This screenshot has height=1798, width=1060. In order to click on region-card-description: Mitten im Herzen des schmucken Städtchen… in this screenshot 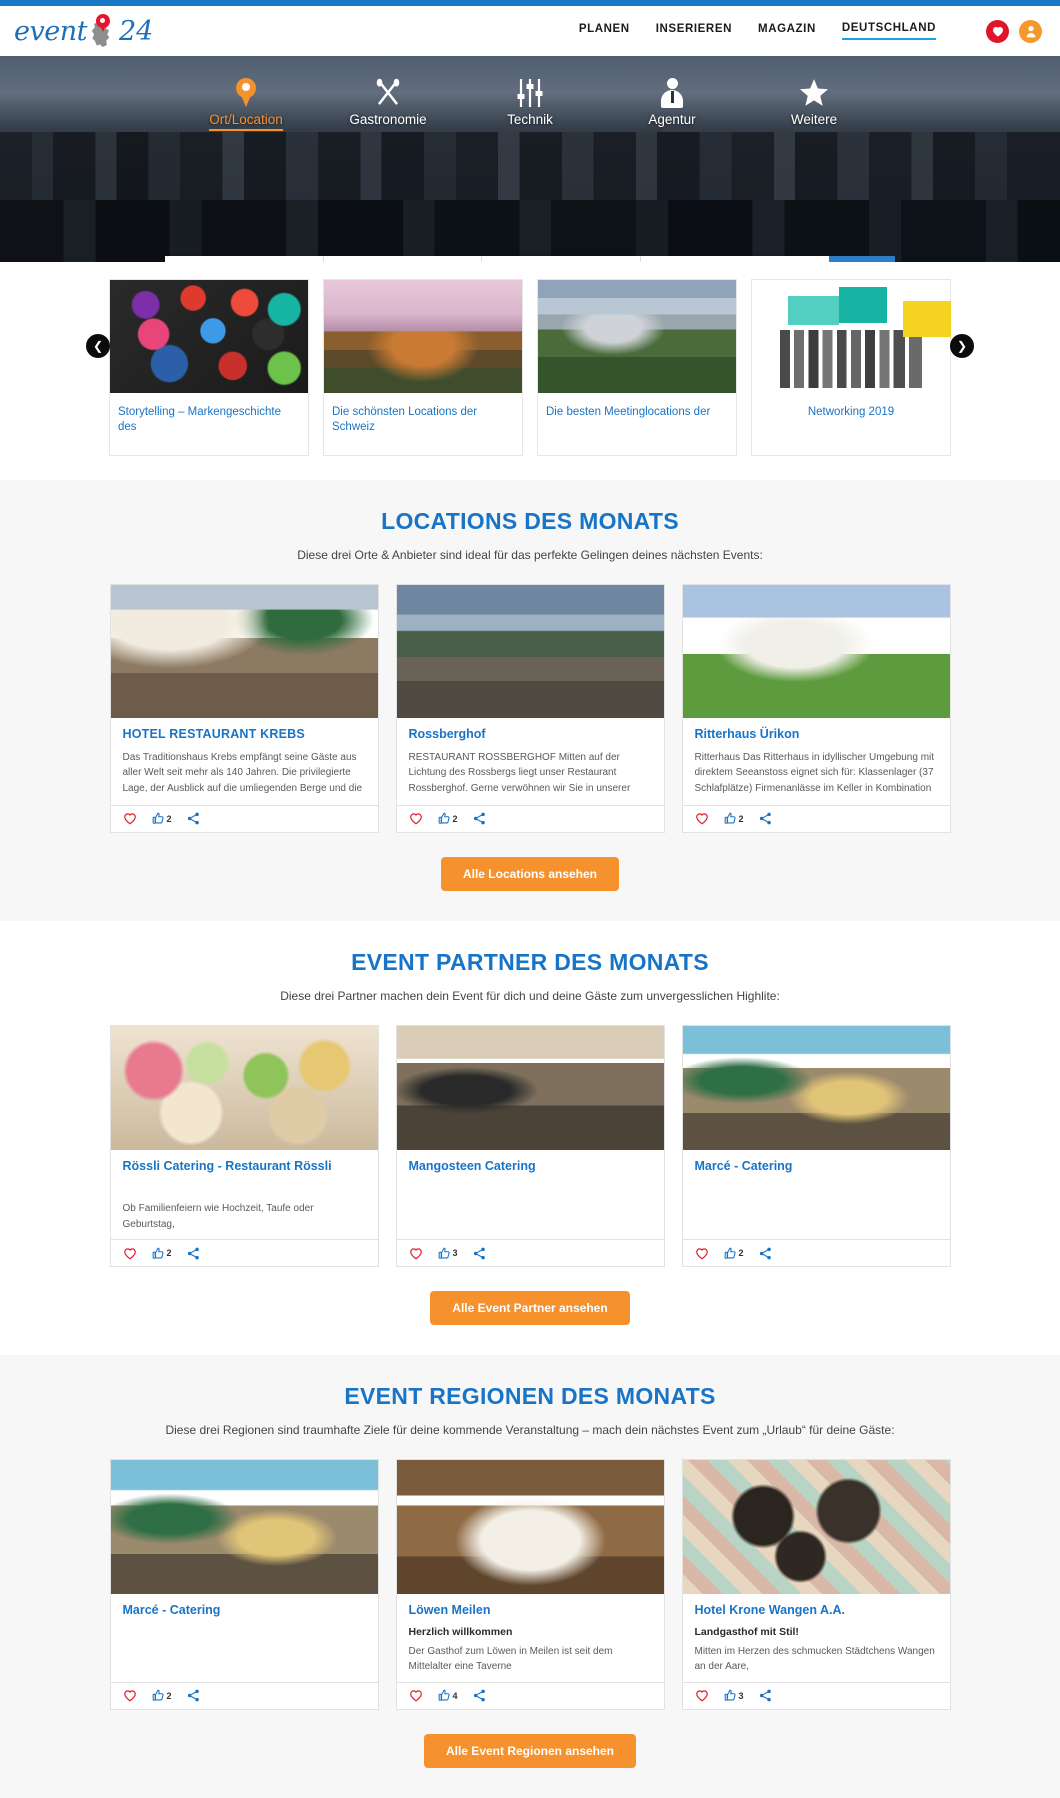, I will do `click(814, 1659)`.